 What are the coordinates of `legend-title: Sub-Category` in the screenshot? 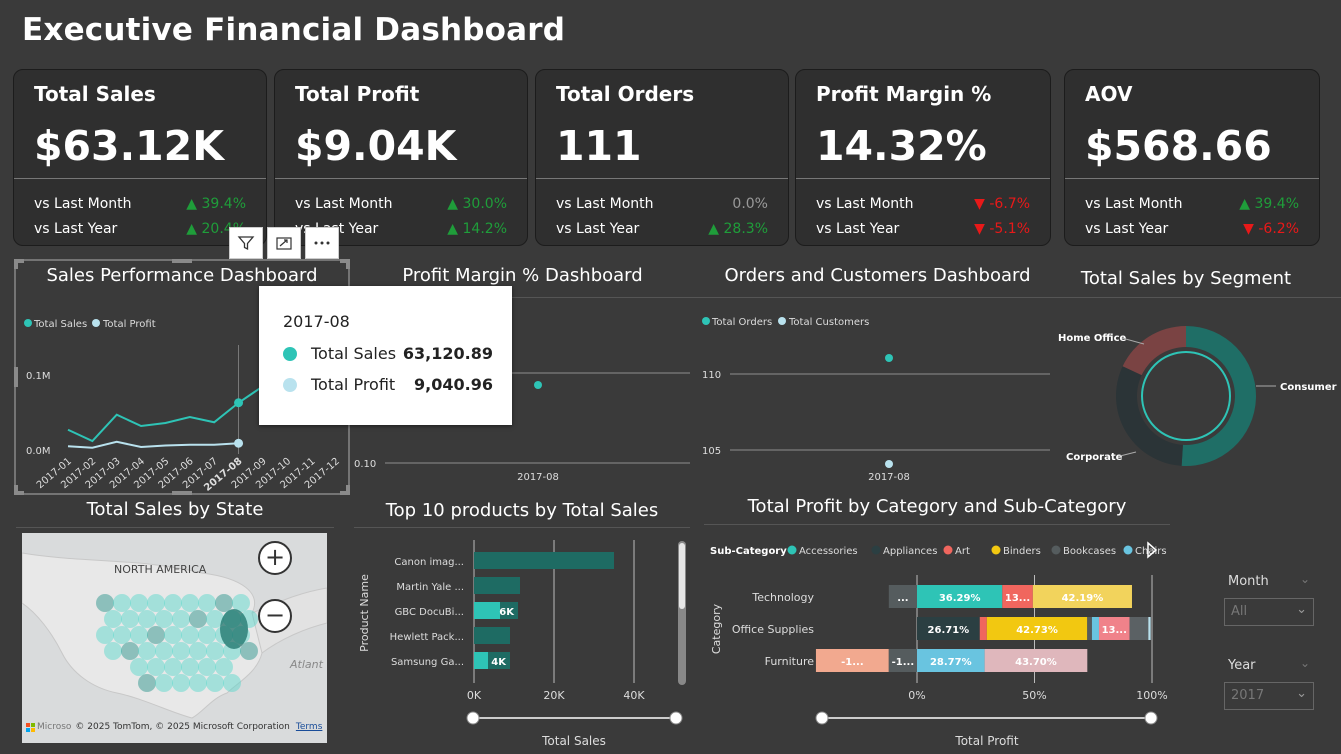 It's located at (748, 551).